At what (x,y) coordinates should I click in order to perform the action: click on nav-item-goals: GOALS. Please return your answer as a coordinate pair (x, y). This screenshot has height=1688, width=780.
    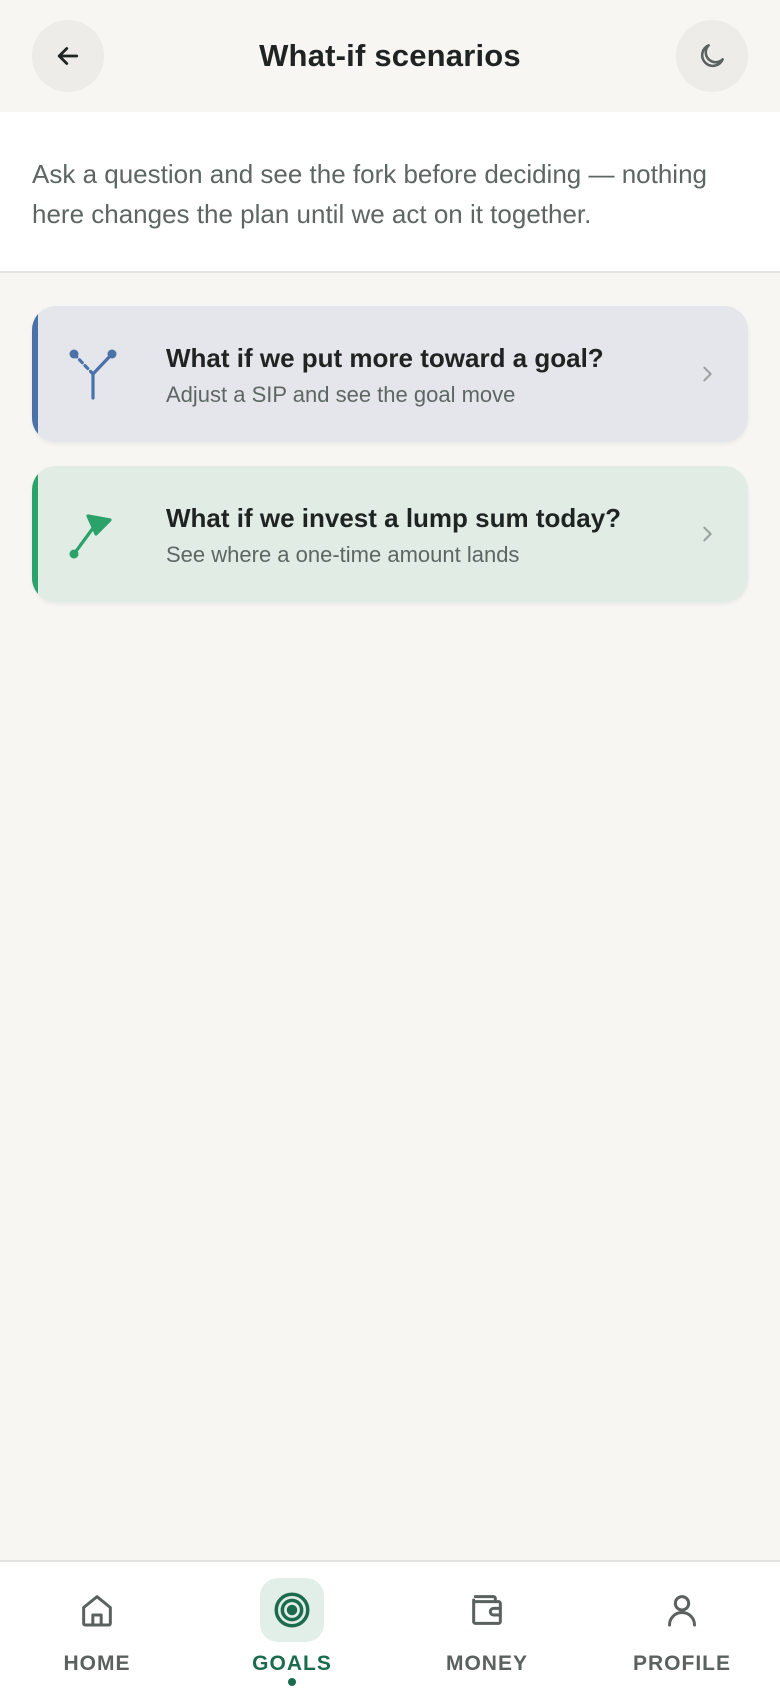
    Looking at the image, I should click on (292, 1633).